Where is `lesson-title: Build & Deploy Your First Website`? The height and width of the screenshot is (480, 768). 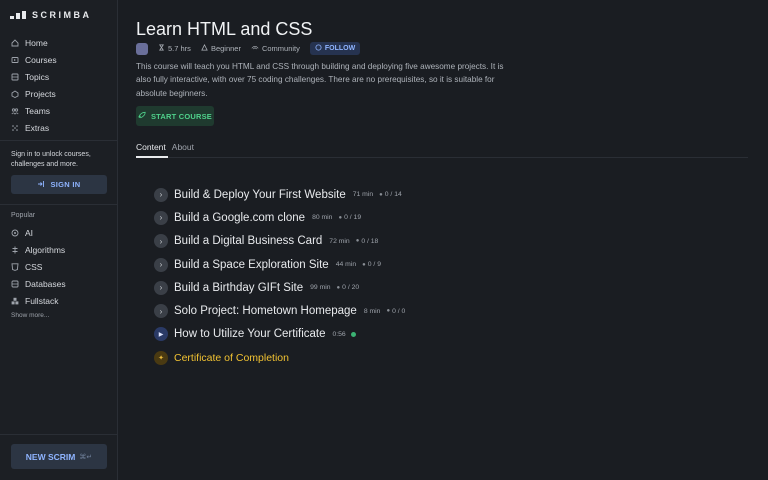 lesson-title: Build & Deploy Your First Website is located at coordinates (260, 195).